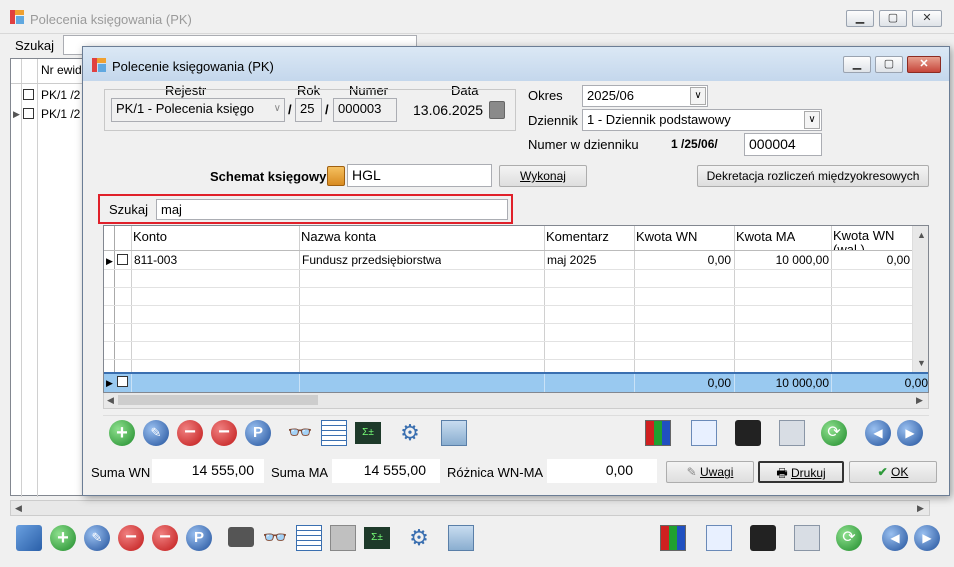  Describe the element at coordinates (365, 110) in the screenshot. I see `numer-field: 000003` at that location.